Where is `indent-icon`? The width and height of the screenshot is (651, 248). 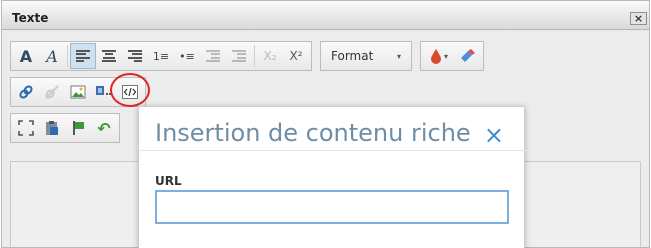
indent-icon is located at coordinates (239, 56).